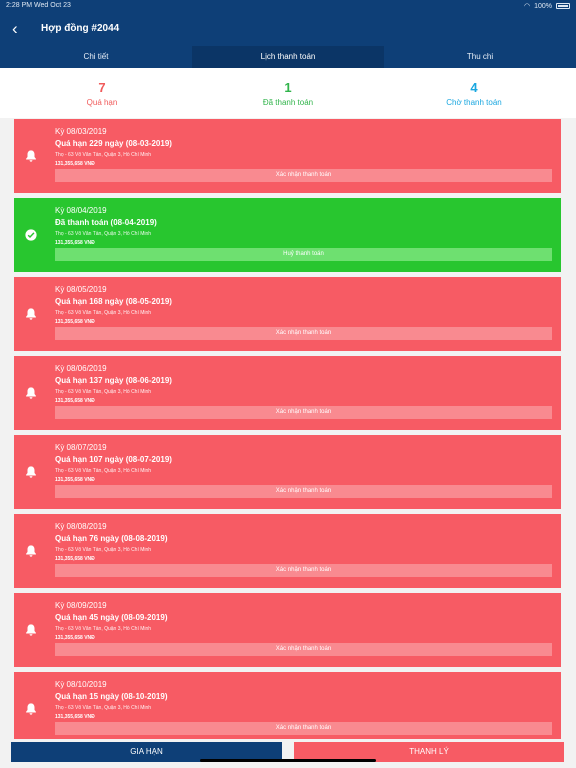  Describe the element at coordinates (81, 684) in the screenshot. I see `card-period: Kỳ 08/10/2019` at that location.